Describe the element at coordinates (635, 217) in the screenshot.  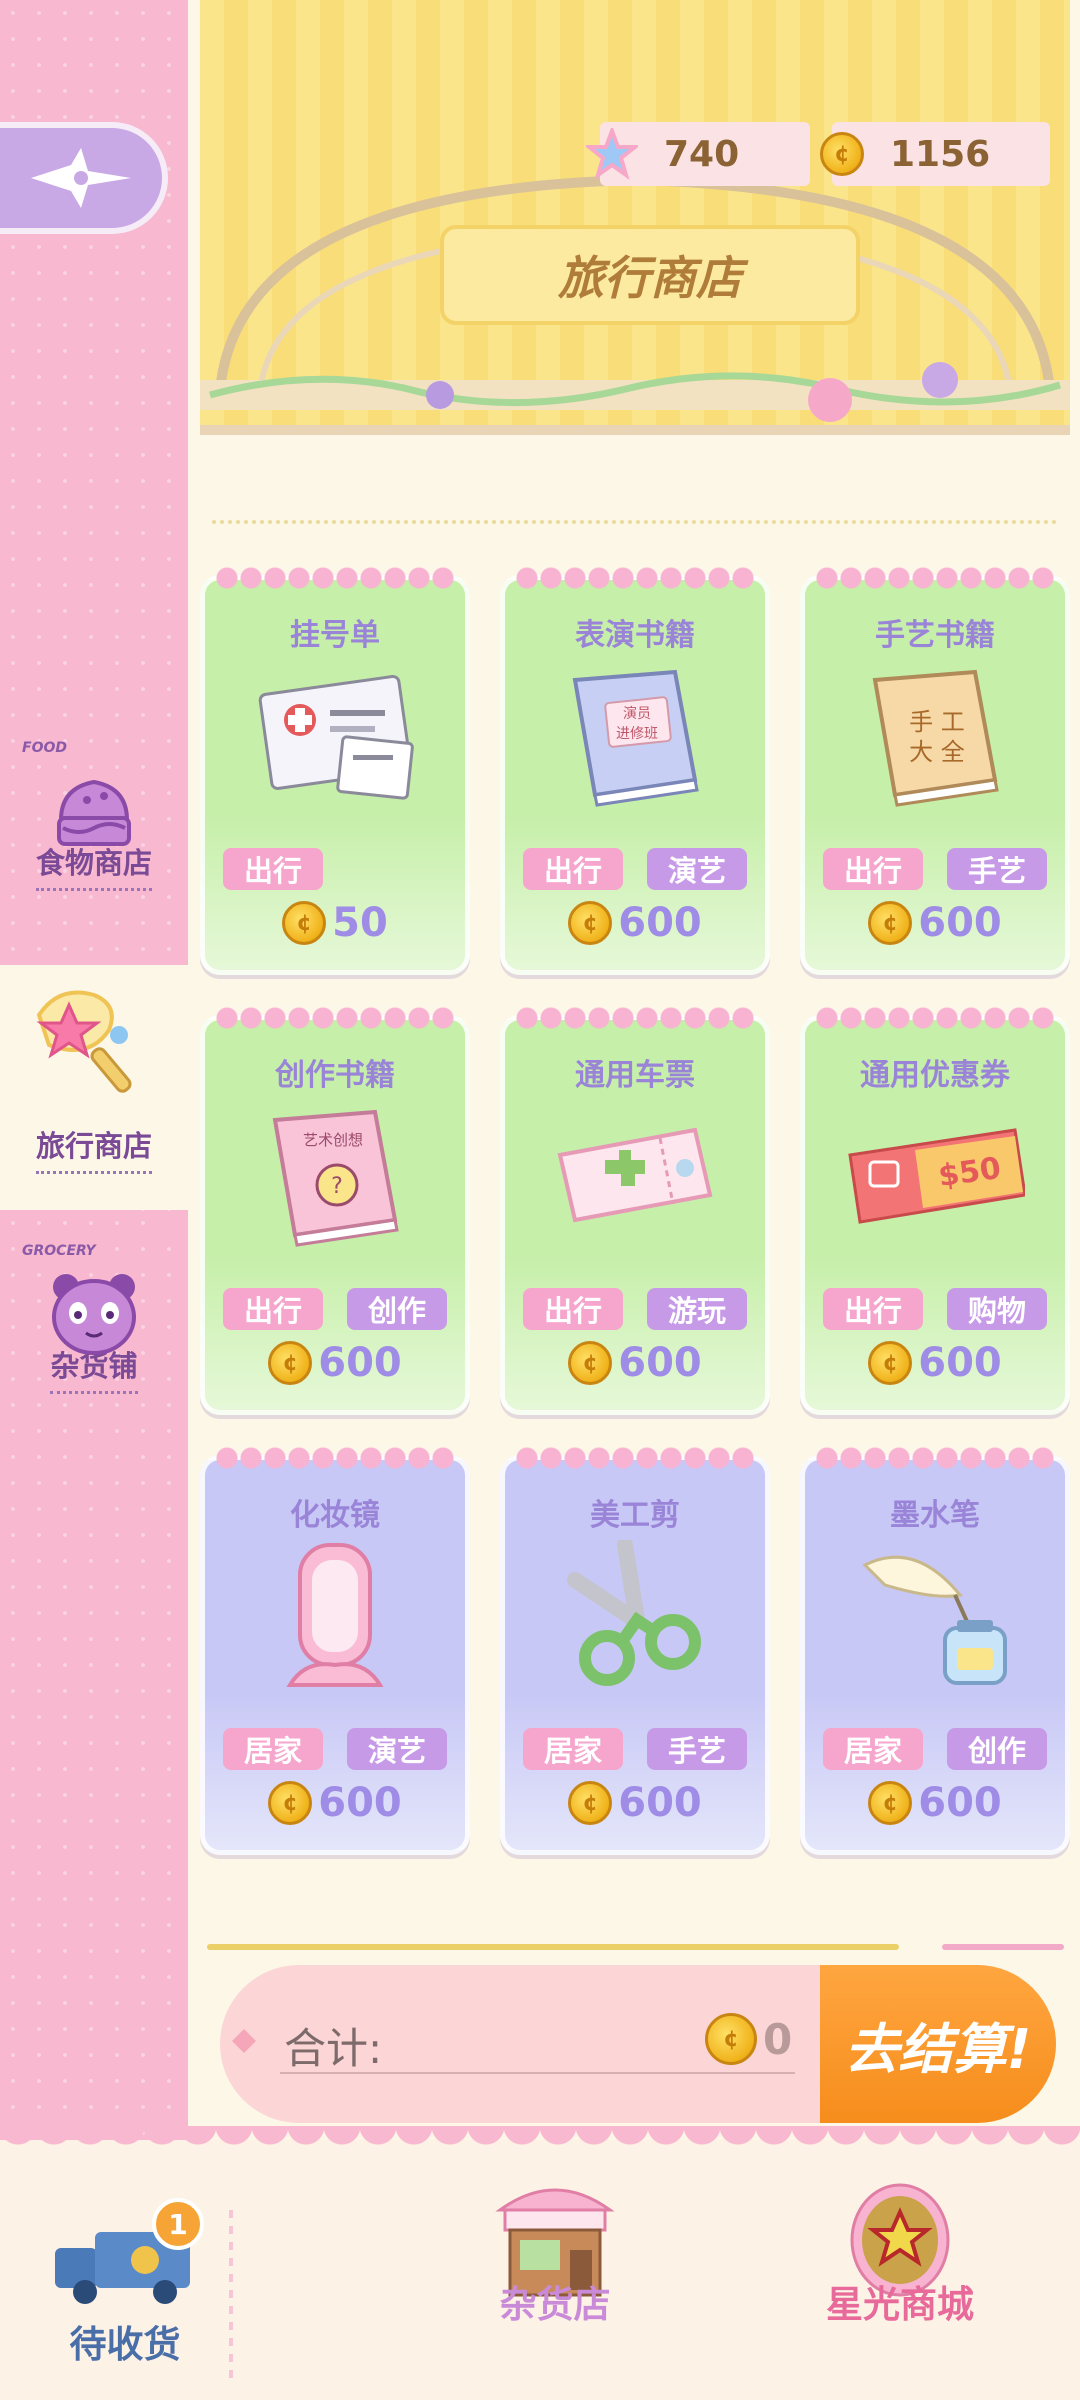
I see `shop-header-banner: 740 ¢ 1156 旅行商店` at that location.